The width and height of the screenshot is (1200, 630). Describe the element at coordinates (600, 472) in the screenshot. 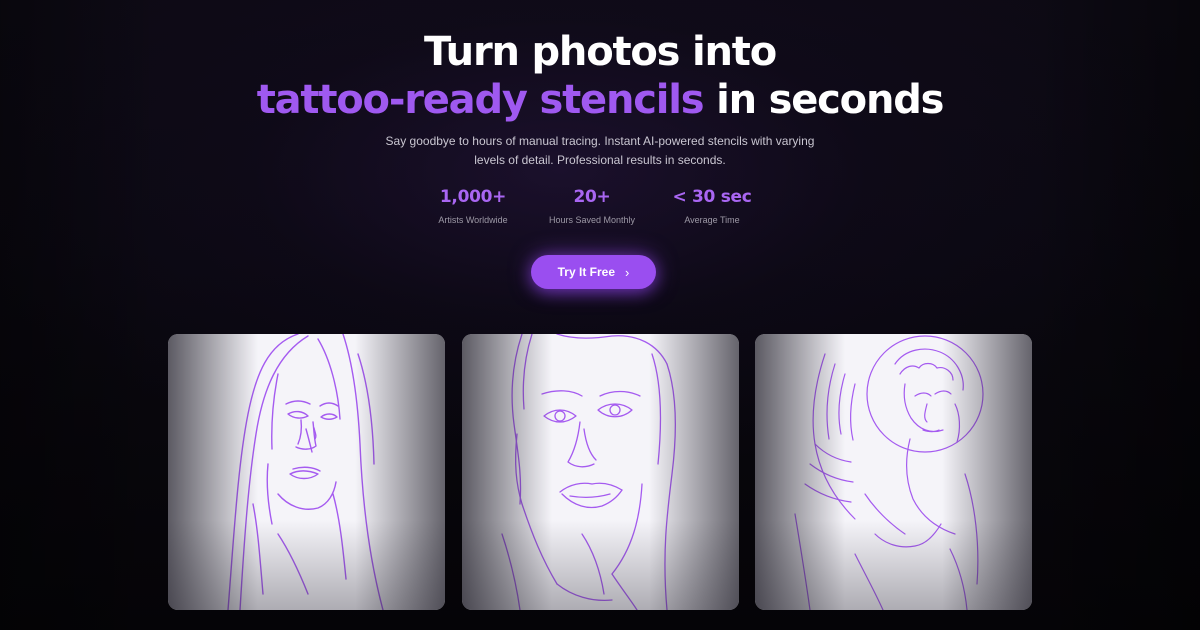

I see `gallery-card-woman-portrait` at that location.